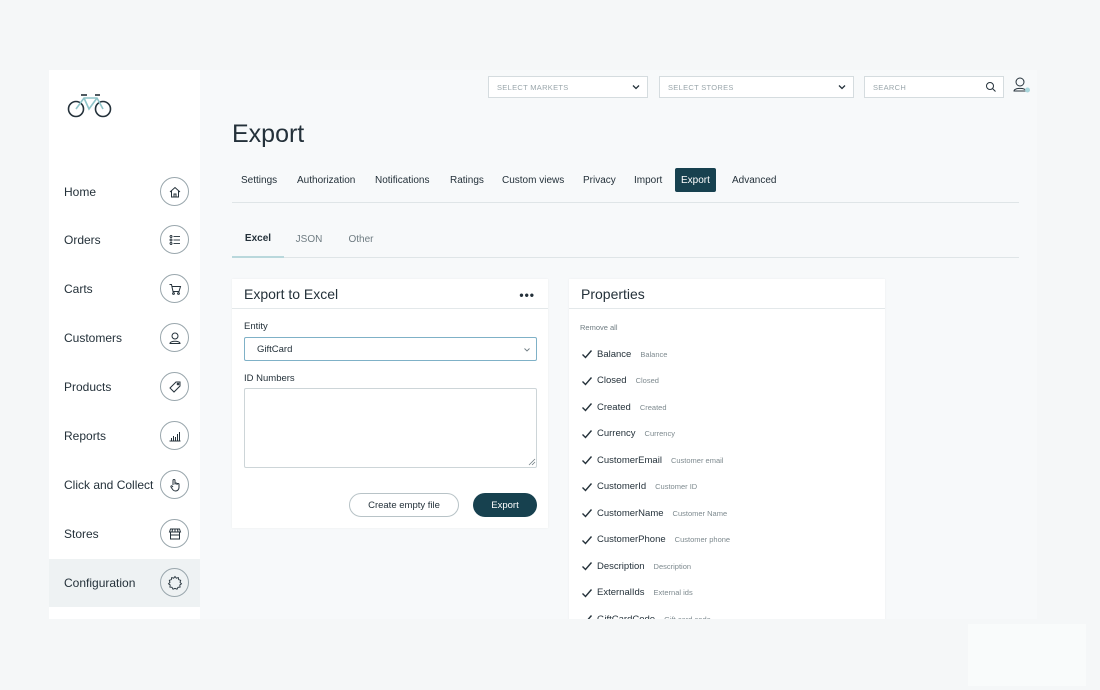 The height and width of the screenshot is (690, 1100). What do you see at coordinates (631, 539) in the screenshot?
I see `property-name: CustomerPhone` at bounding box center [631, 539].